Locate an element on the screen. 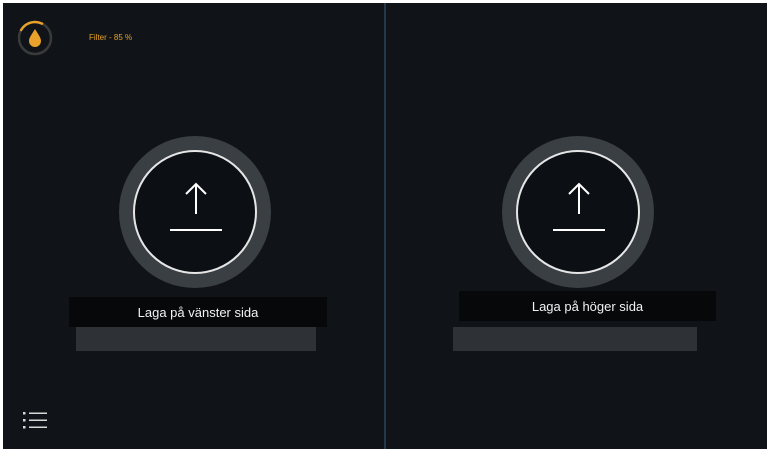  left-side-button is located at coordinates (195, 212).